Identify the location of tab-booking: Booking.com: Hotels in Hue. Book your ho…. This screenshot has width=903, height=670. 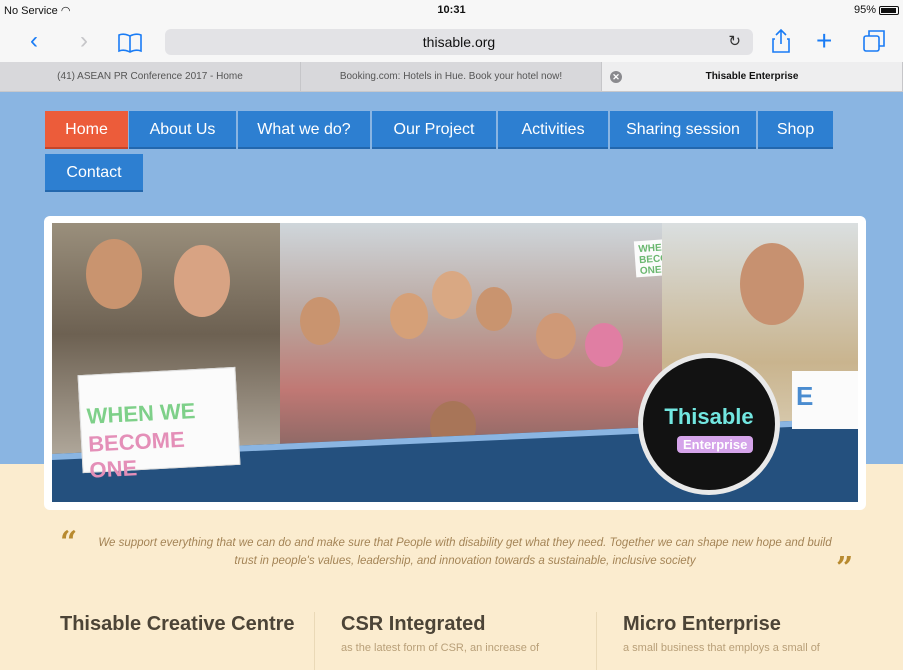
(451, 76).